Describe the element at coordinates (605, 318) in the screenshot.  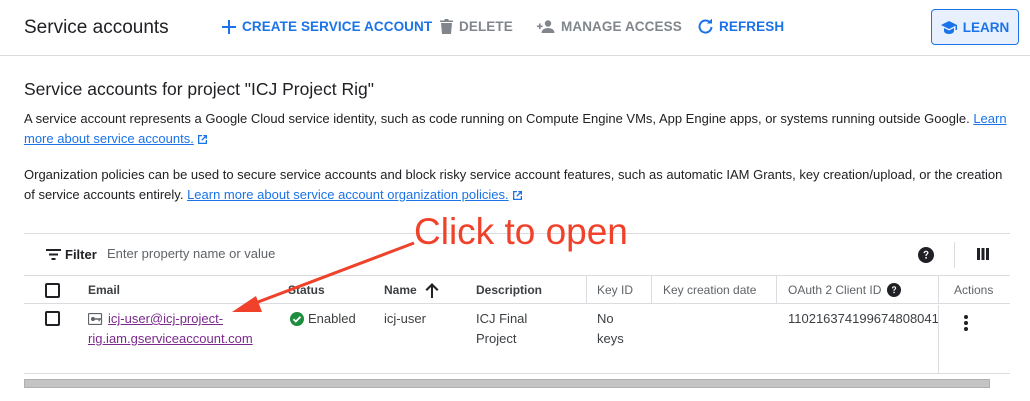
I see `key-id-line-1: No` at that location.